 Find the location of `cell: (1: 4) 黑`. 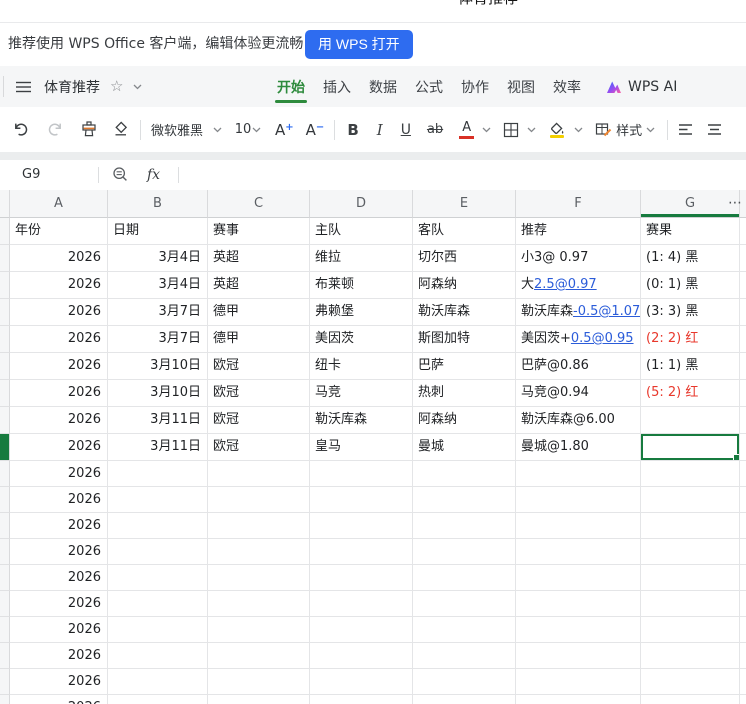

cell: (1: 4) 黑 is located at coordinates (690, 258).